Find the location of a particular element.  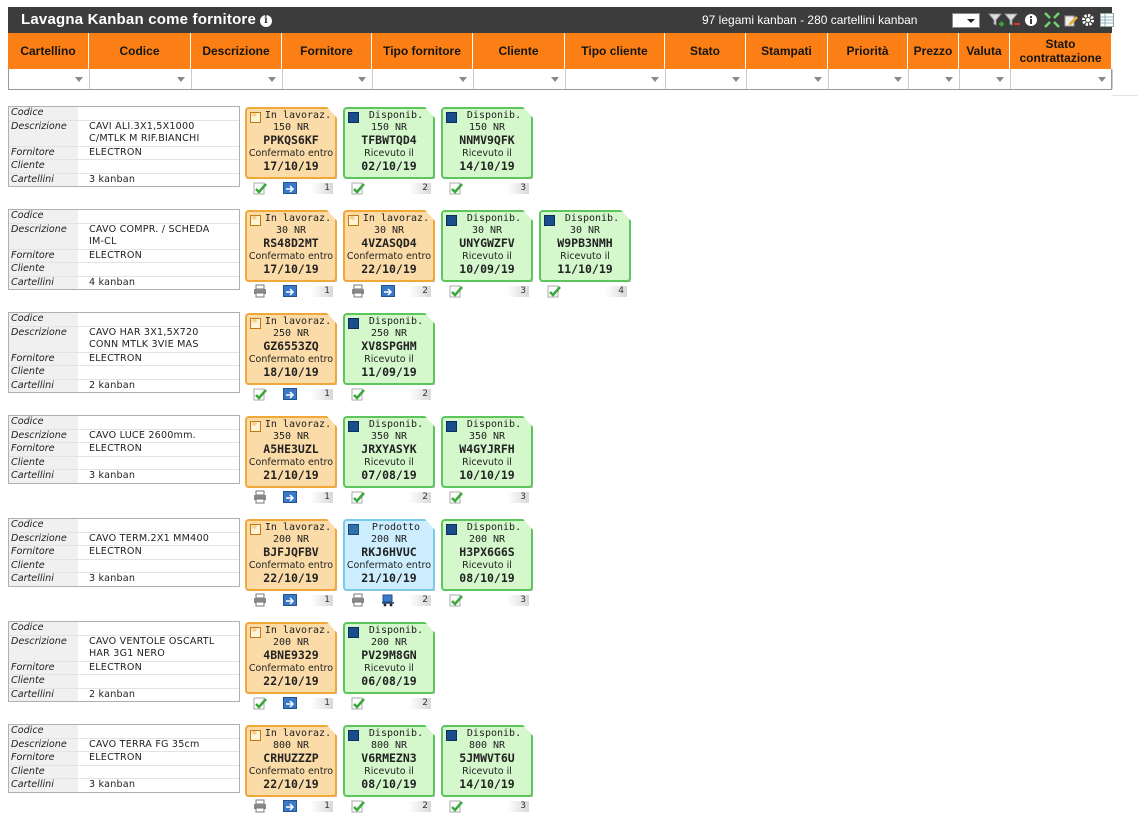

column-header: Priorità is located at coordinates (868, 51).